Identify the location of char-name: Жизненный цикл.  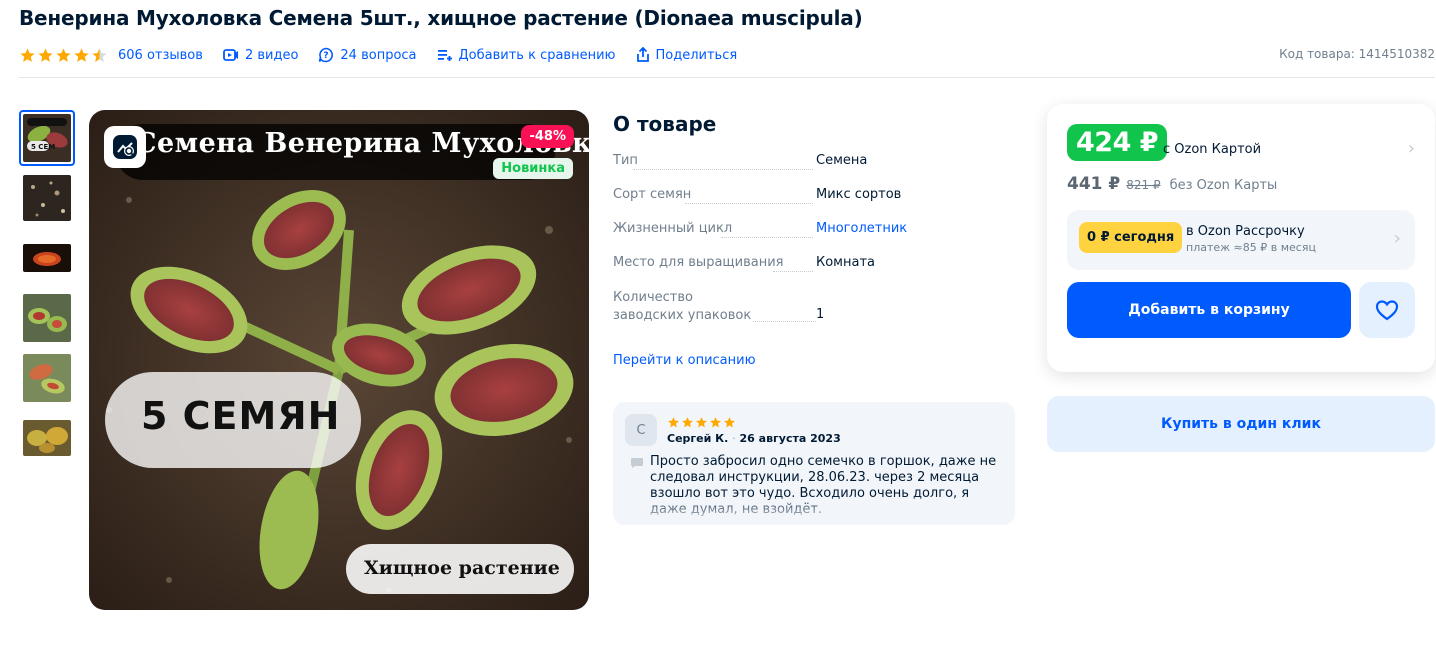
(714, 238).